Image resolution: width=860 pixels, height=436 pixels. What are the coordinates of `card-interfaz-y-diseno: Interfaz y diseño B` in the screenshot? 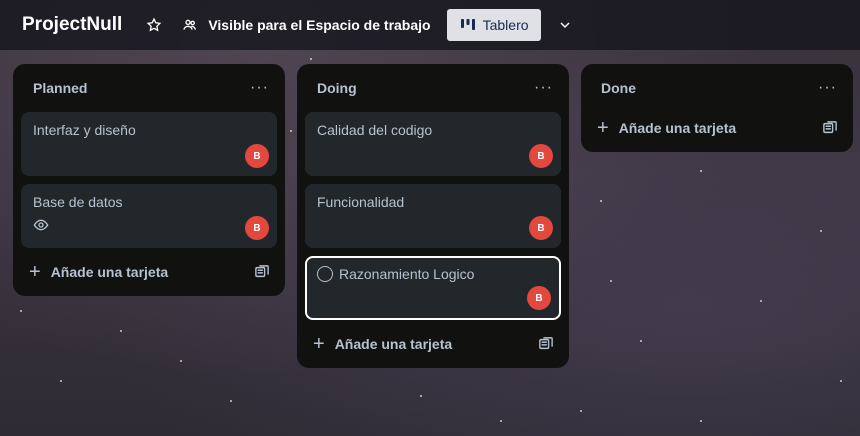 It's located at (149, 144).